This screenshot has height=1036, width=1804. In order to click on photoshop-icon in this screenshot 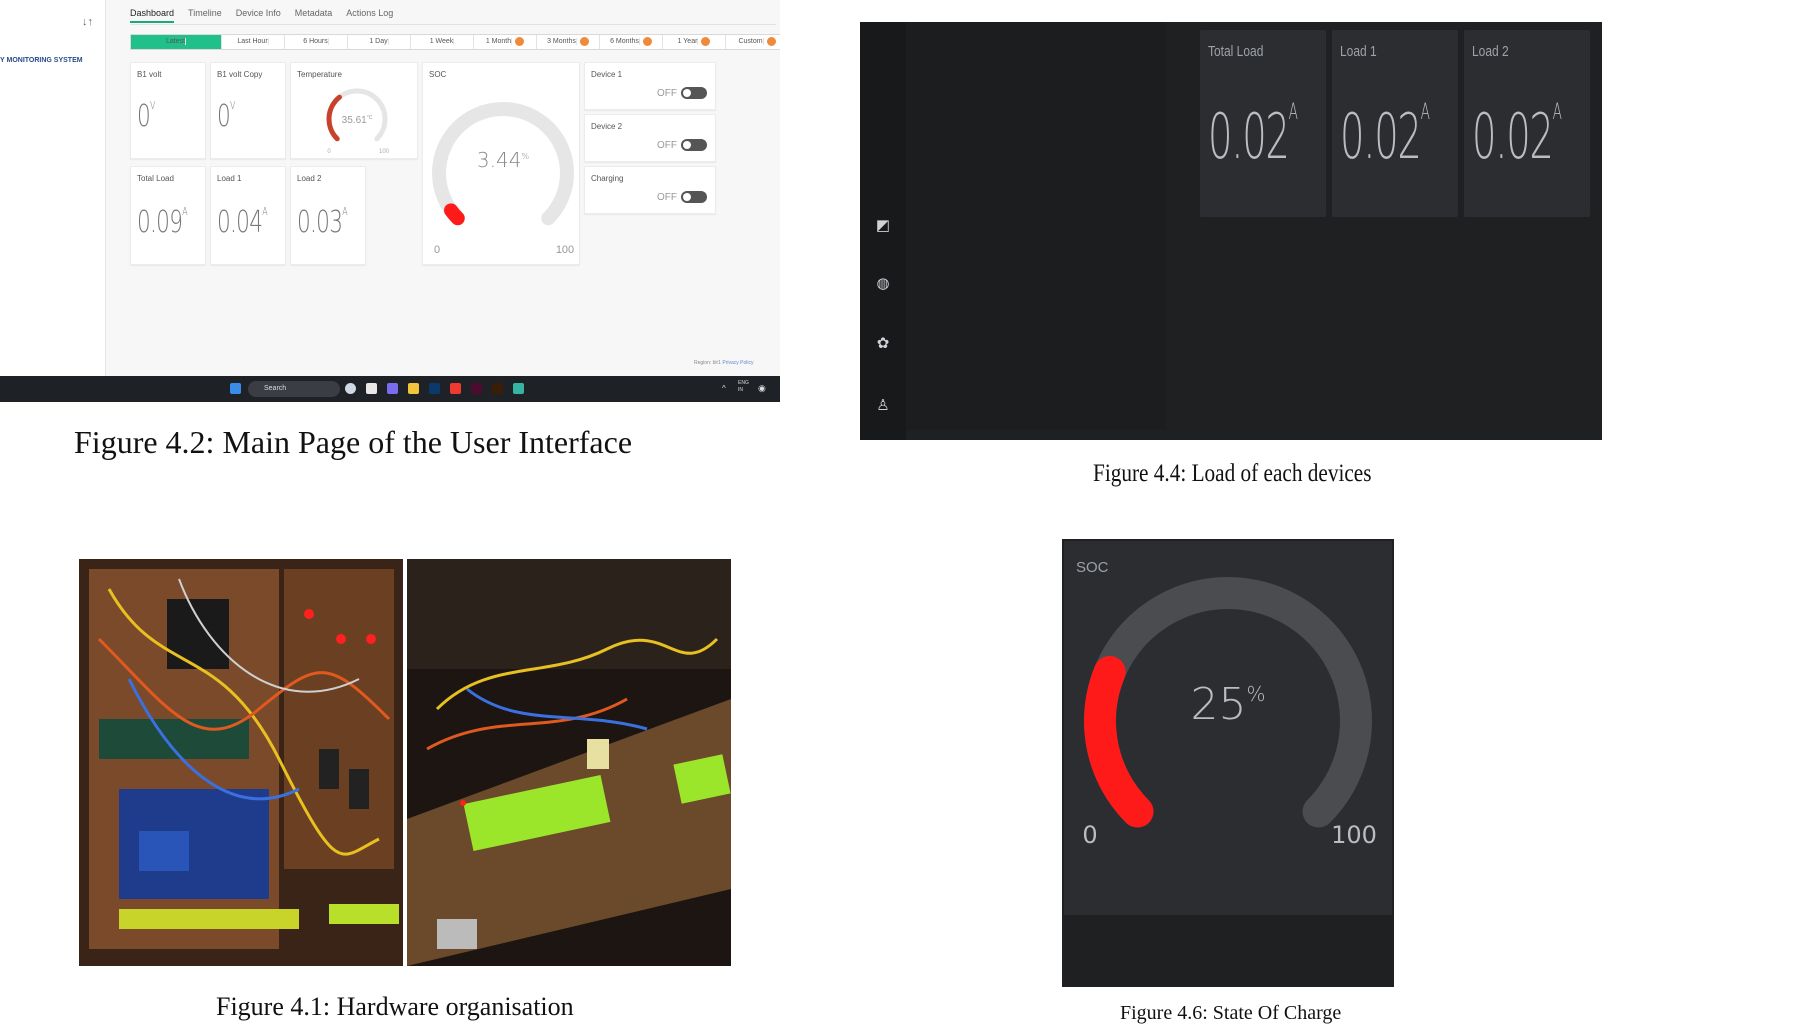, I will do `click(434, 388)`.